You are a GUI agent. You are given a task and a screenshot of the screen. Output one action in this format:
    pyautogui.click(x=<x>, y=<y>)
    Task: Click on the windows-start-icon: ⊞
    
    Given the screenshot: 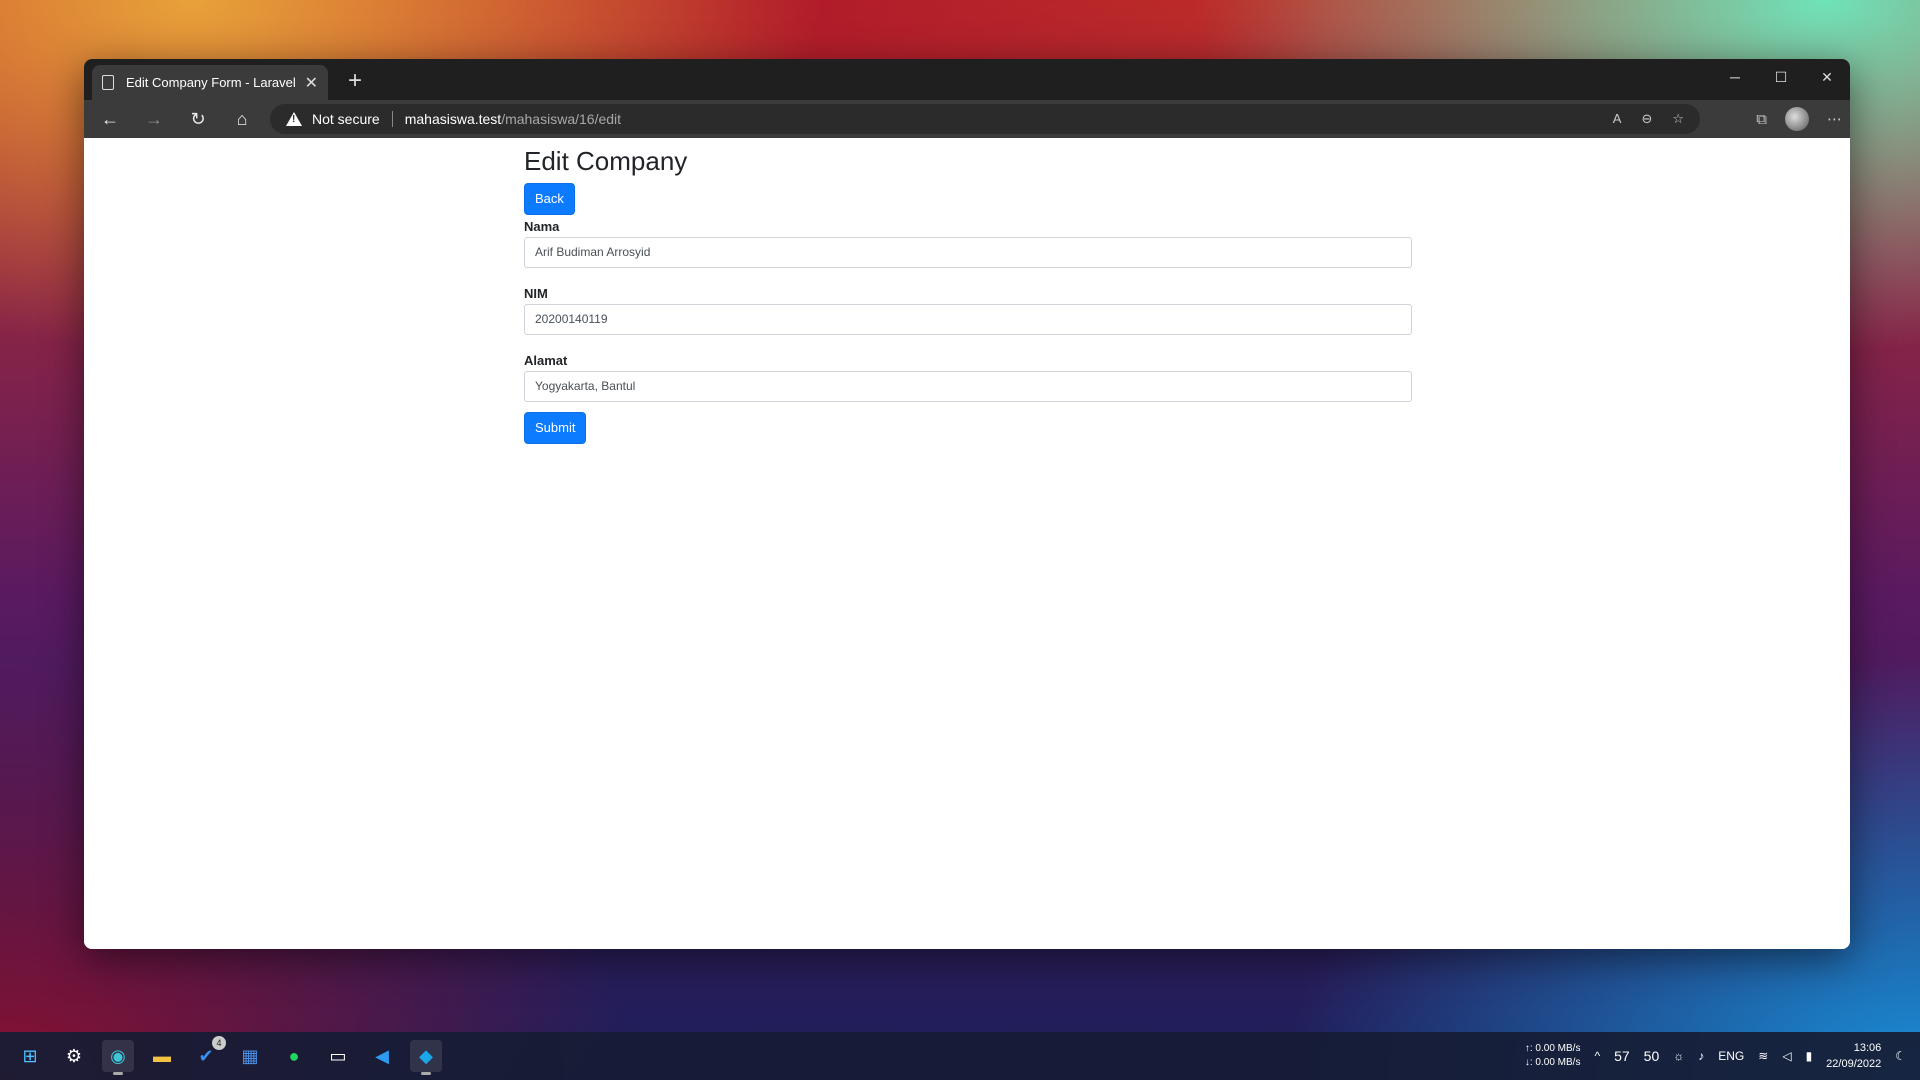 What is the action you would take?
    pyautogui.click(x=30, y=1056)
    